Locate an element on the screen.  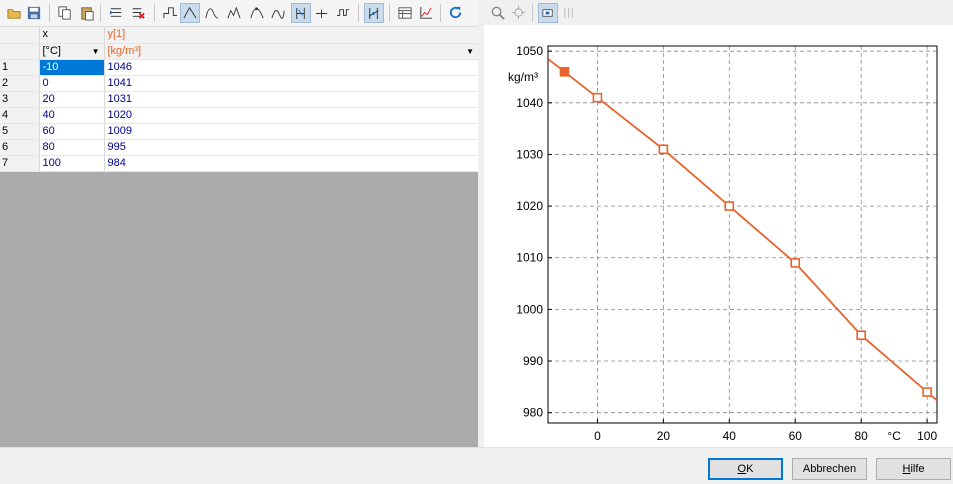
table-row: 1 -10 1046 is located at coordinates (239, 67).